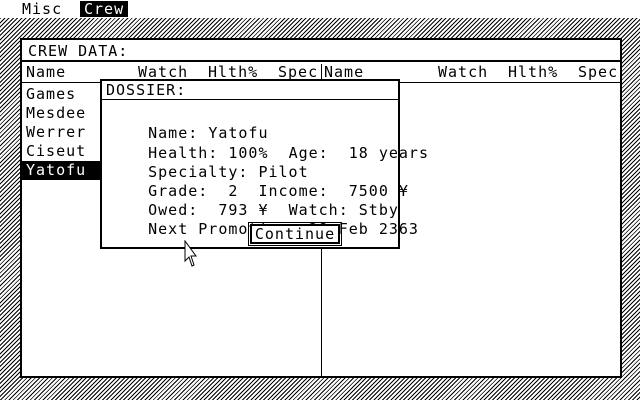 The width and height of the screenshot is (640, 400). What do you see at coordinates (295, 234) in the screenshot?
I see `continue-button: Continue` at bounding box center [295, 234].